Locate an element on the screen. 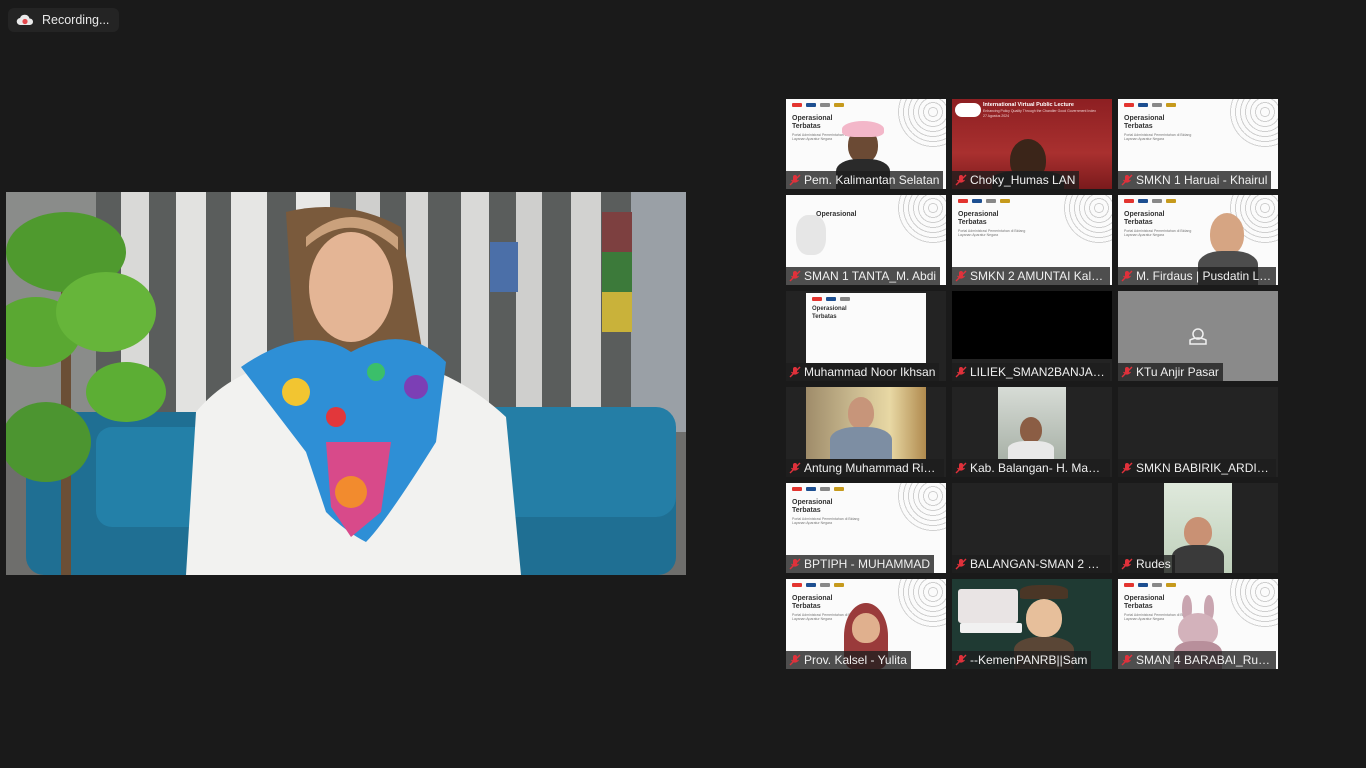 The height and width of the screenshot is (768, 1366). participant-tile: LILIEK_SMAN2BANJARBARU is located at coordinates (1032, 336).